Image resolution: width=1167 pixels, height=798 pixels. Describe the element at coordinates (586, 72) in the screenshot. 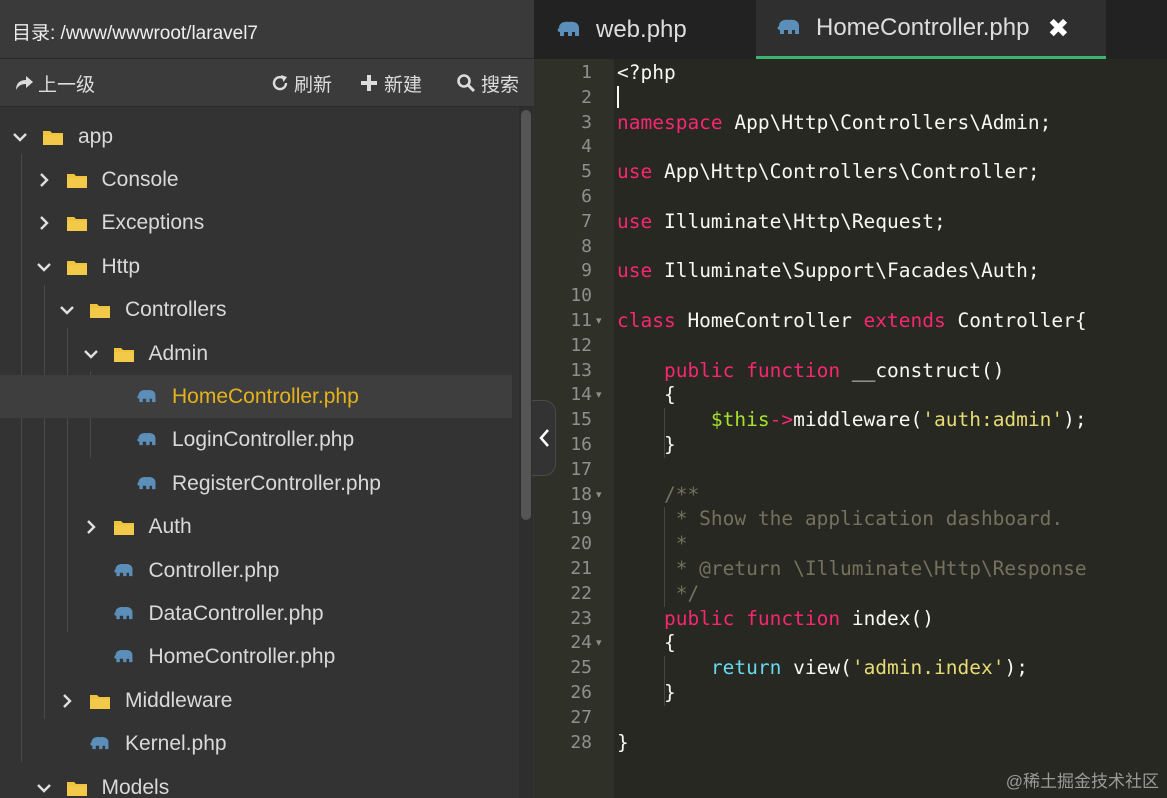

I see `line-number: 1` at that location.